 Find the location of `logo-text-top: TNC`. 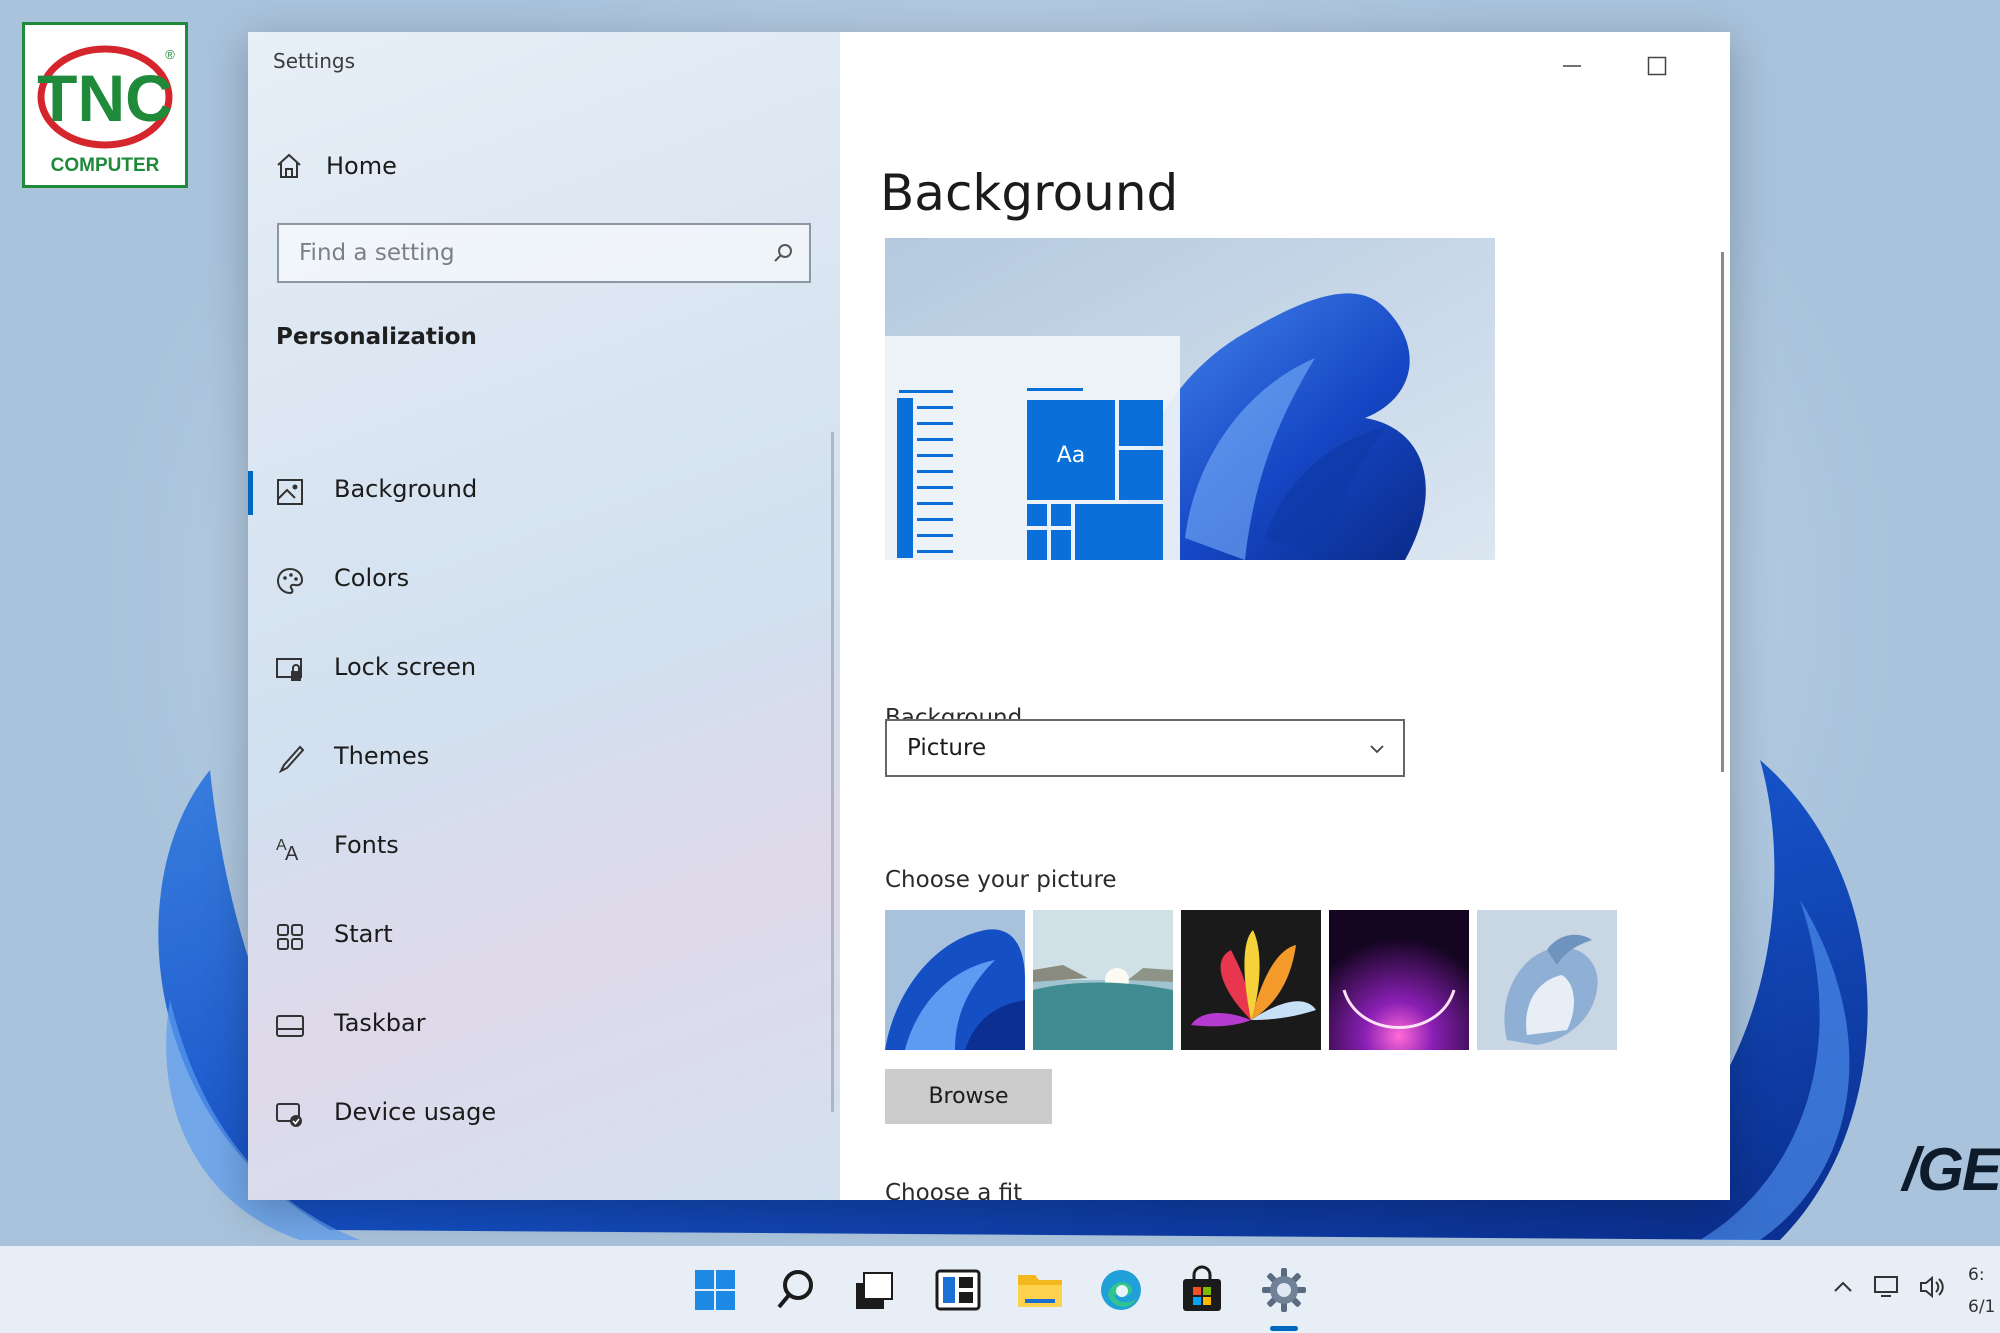

logo-text-top: TNC is located at coordinates (105, 98).